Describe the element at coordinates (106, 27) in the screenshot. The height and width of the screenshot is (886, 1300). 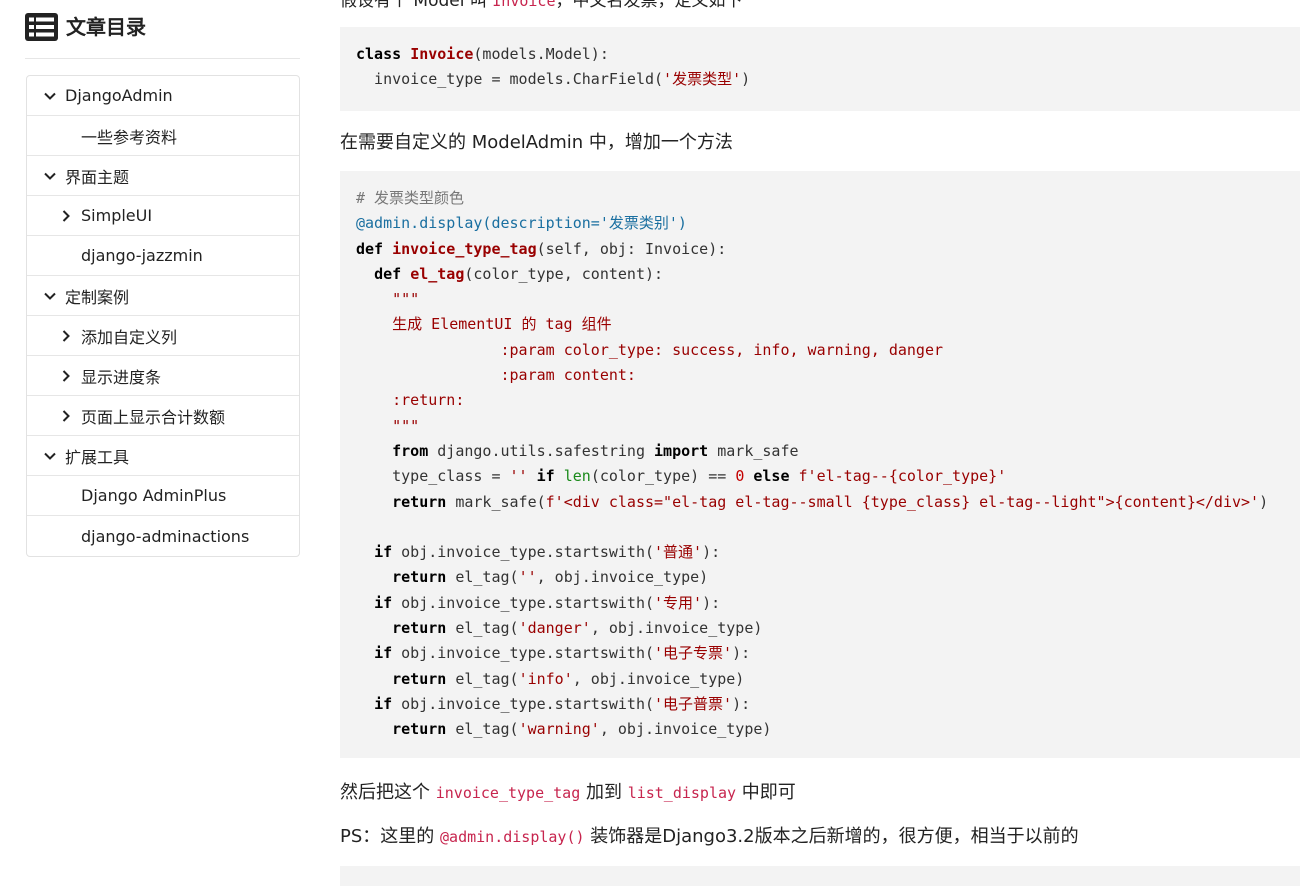
I see `toc-title: 文章目录` at that location.